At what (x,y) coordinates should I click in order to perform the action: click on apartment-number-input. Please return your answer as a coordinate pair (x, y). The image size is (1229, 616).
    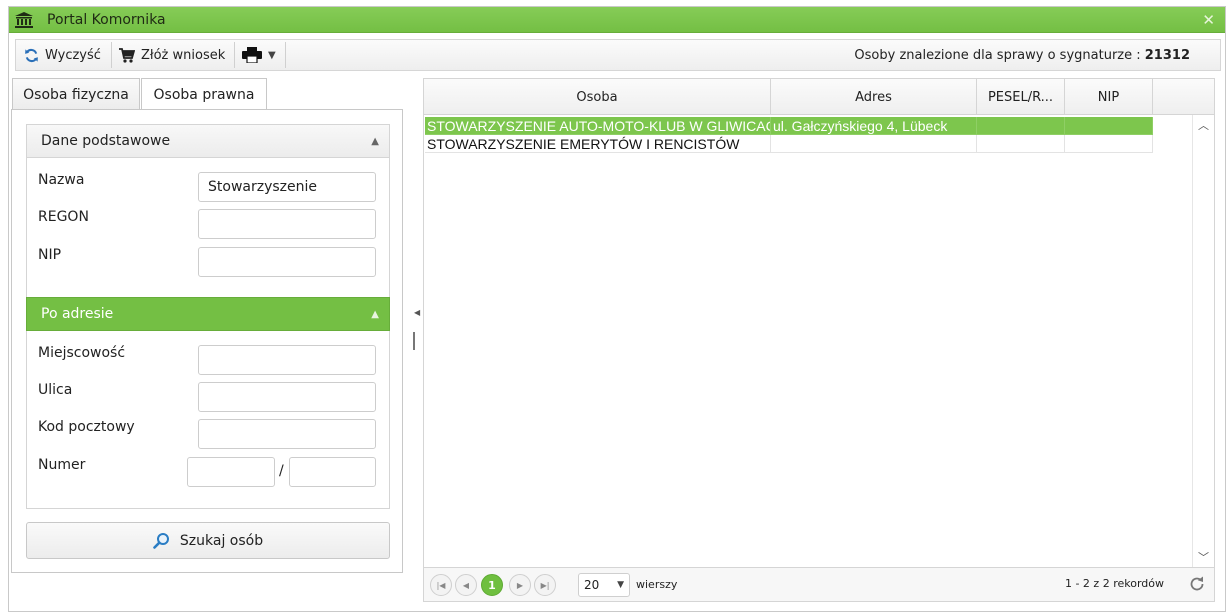
    Looking at the image, I should click on (332, 472).